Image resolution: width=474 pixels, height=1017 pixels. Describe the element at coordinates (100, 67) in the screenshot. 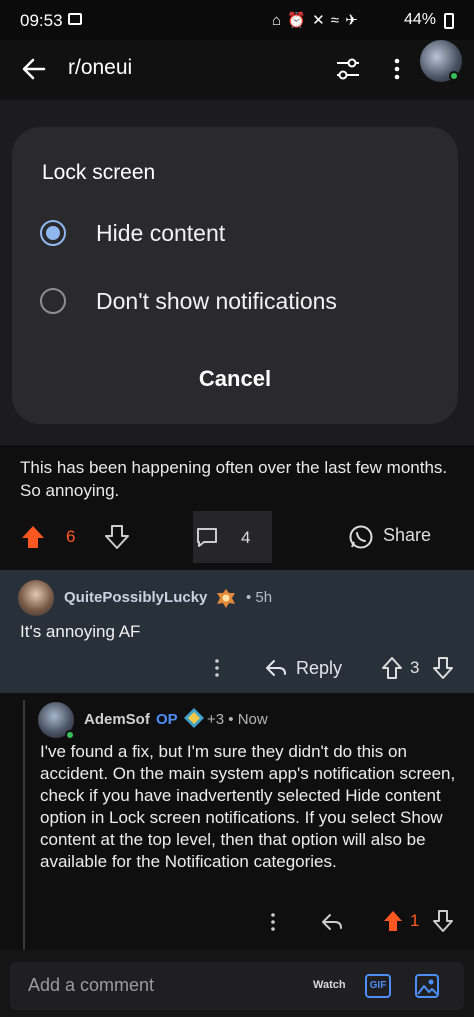

I see `subreddit-title: r/oneui` at that location.